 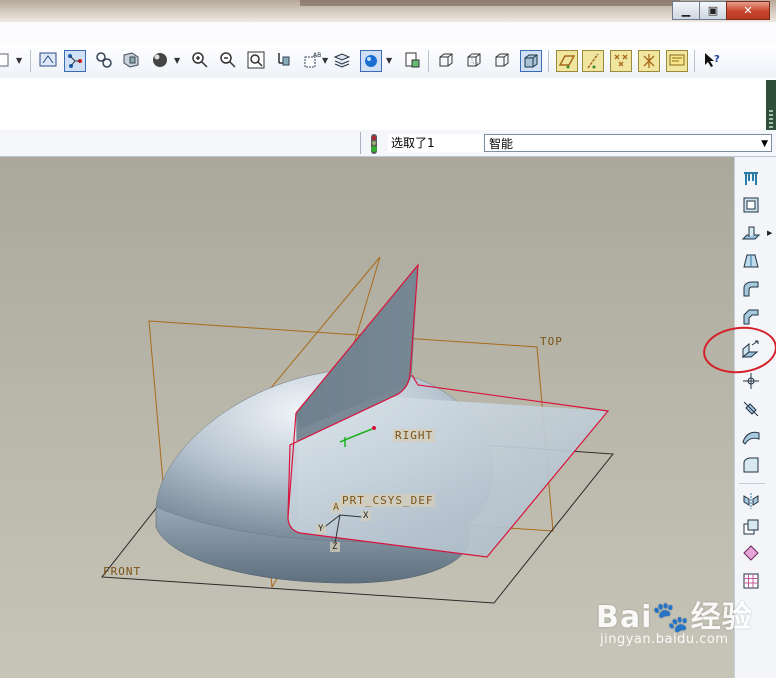 I want to click on partial-dropdown-icon, so click(x=7, y=60).